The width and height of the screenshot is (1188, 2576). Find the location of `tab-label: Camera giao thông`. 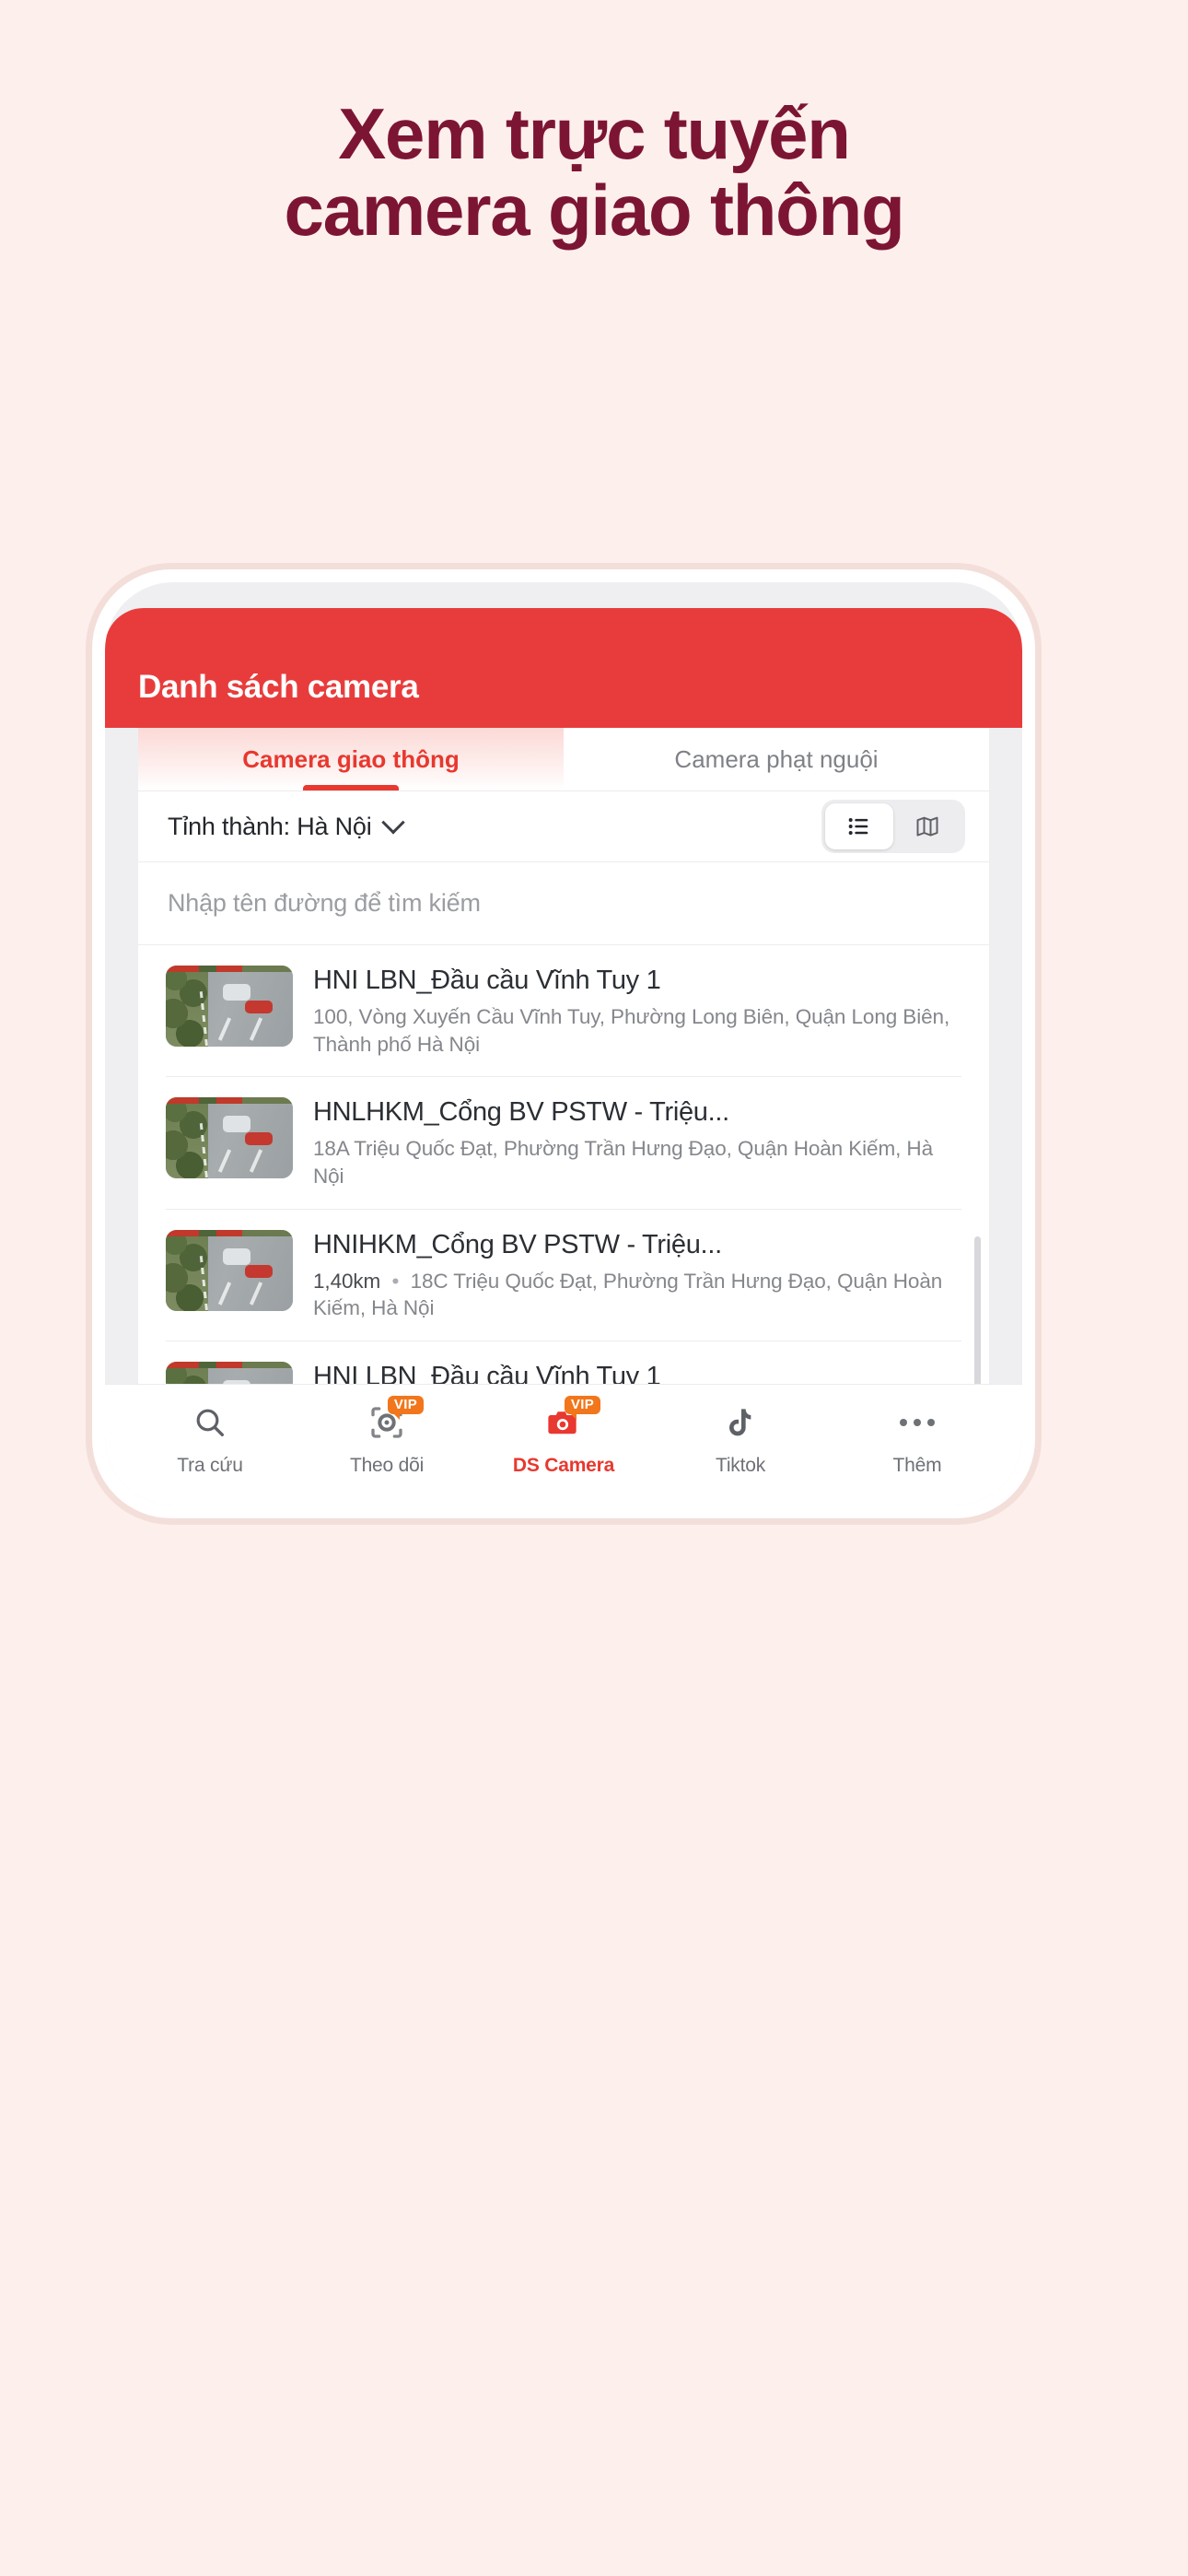

tab-label: Camera giao thông is located at coordinates (351, 758).